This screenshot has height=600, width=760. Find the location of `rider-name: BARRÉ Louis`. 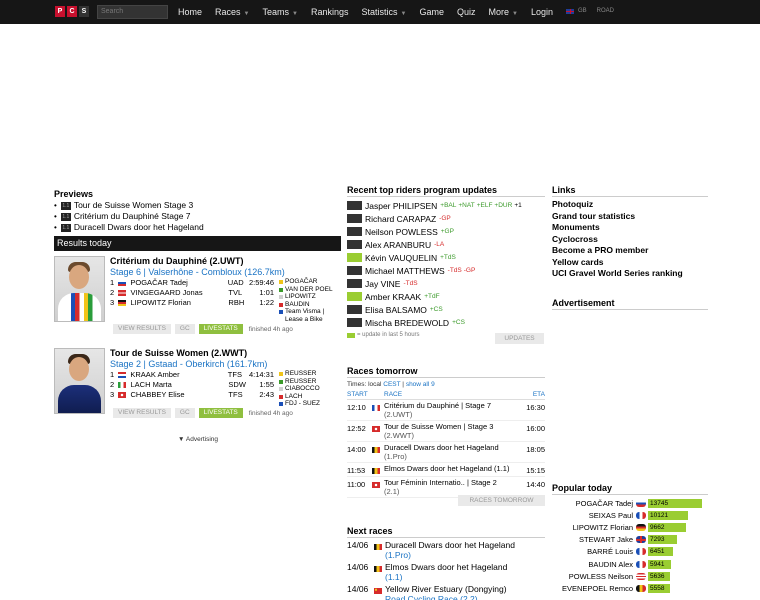

rider-name: BARRÉ Louis is located at coordinates (594, 551).